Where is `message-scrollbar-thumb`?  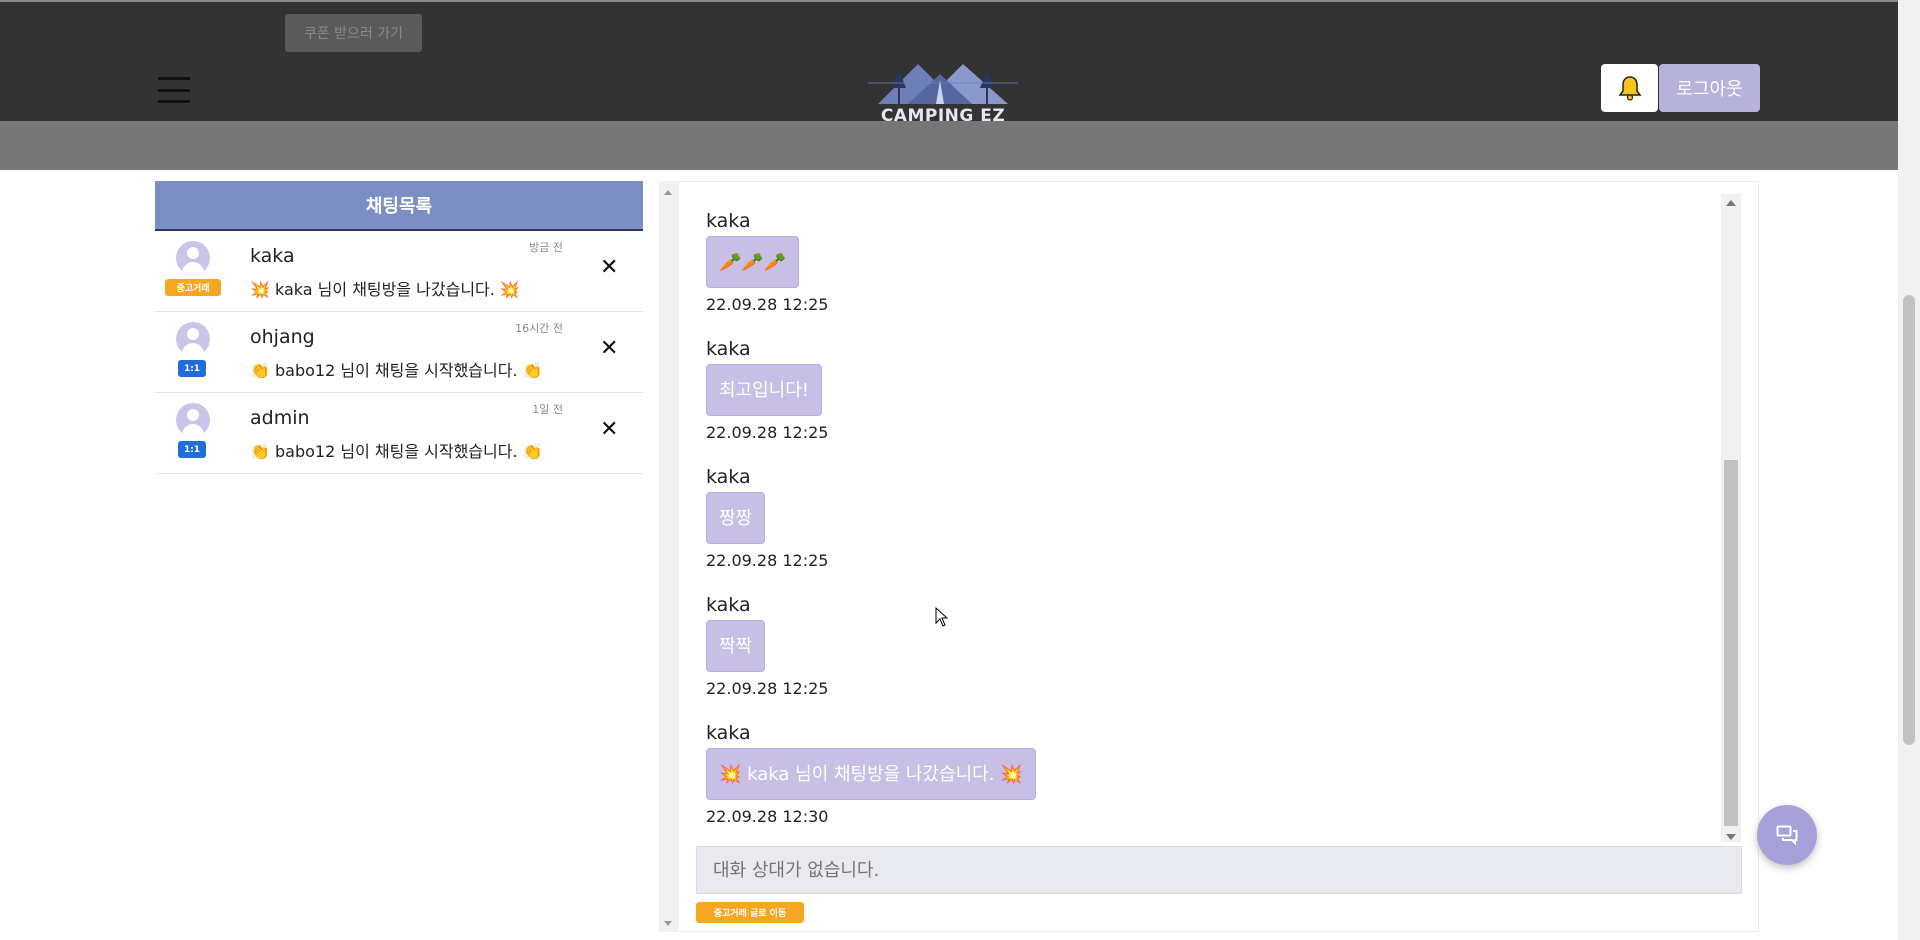 message-scrollbar-thumb is located at coordinates (1731, 643).